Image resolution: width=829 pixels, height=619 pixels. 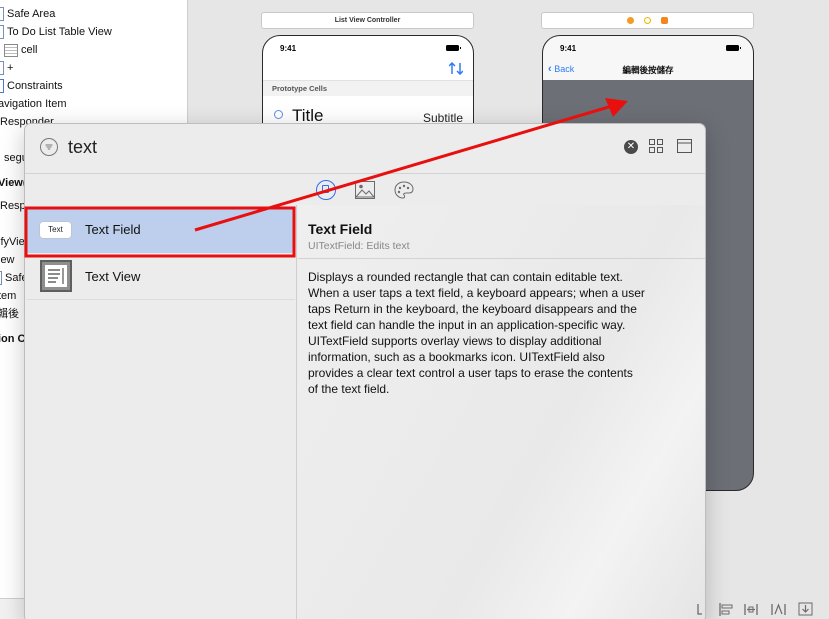 I want to click on outline-item-label: View(, so click(x=13, y=183).